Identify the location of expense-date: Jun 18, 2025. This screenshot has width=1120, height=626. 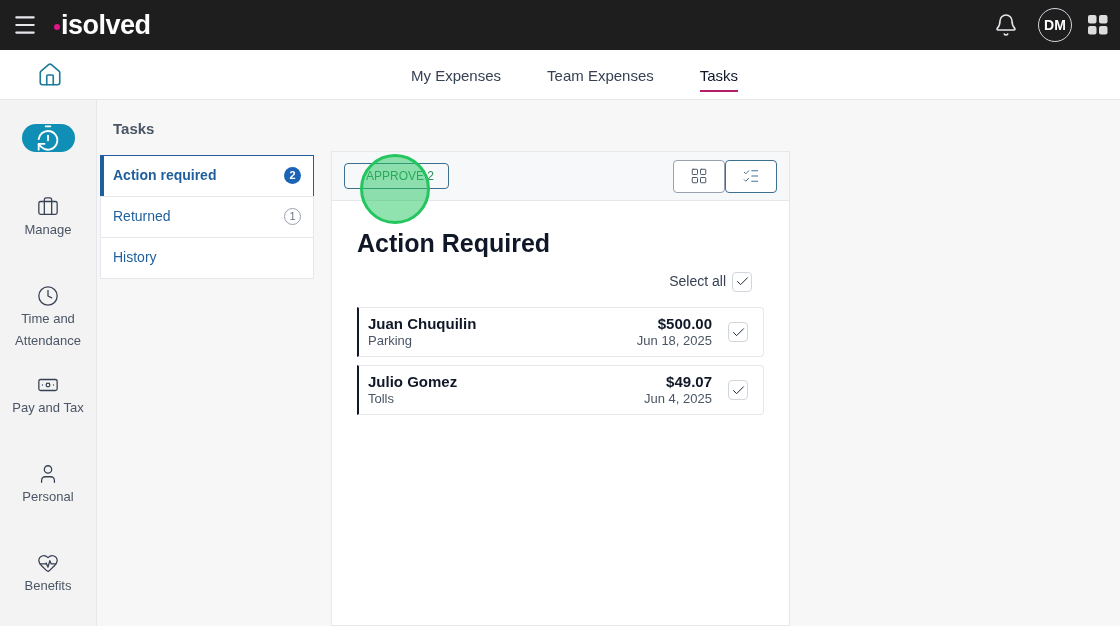
(674, 341).